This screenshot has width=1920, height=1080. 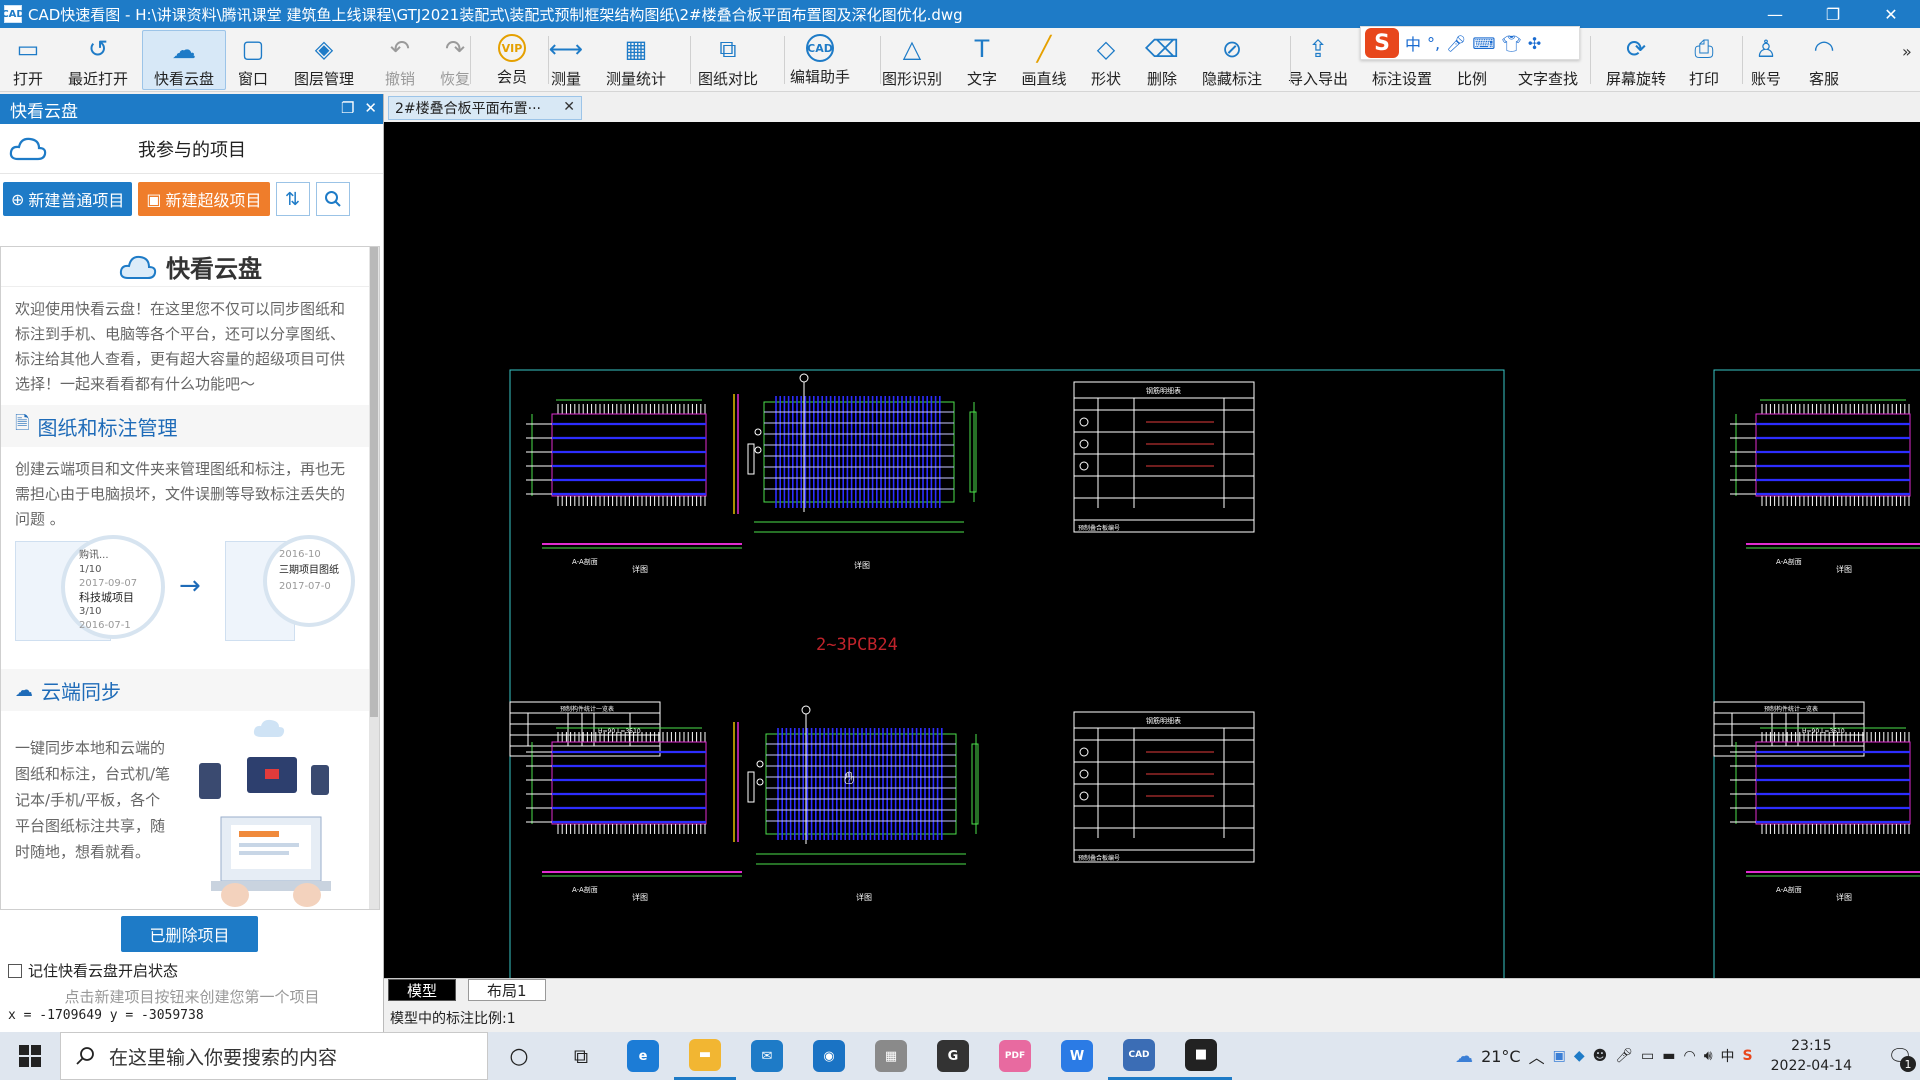 I want to click on cortana-button: ○, so click(x=519, y=1056).